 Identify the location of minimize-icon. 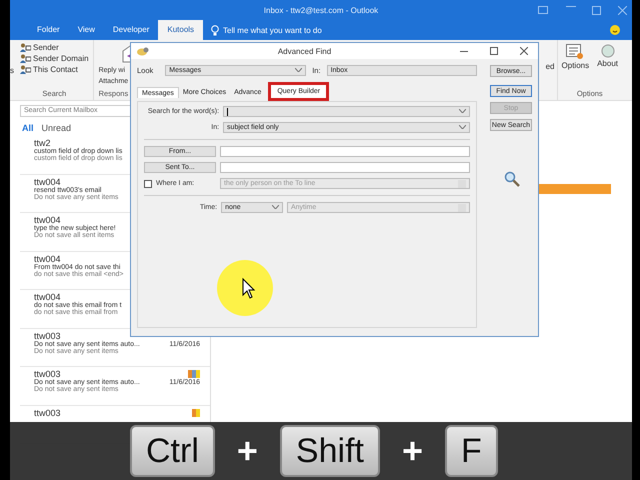
(464, 51).